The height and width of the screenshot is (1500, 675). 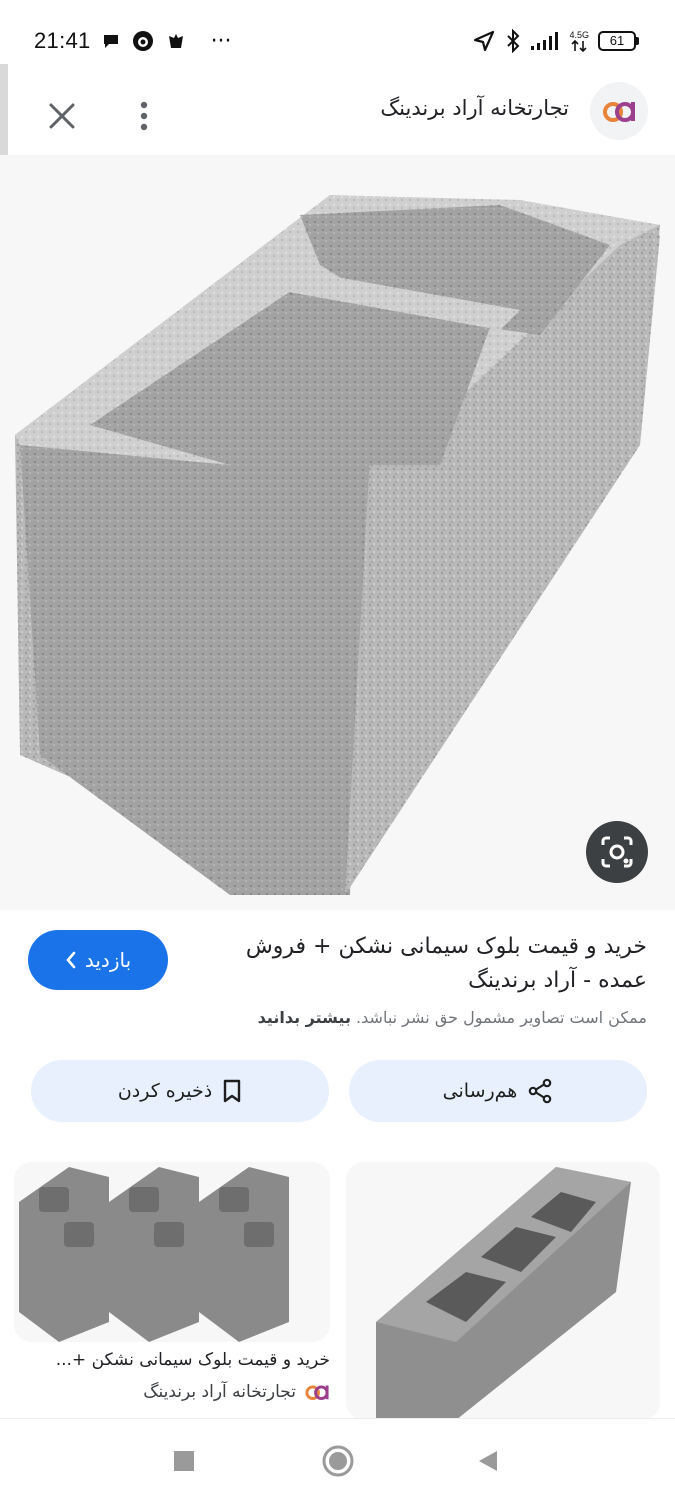 I want to click on back-triangle-icon, so click(x=488, y=1461).